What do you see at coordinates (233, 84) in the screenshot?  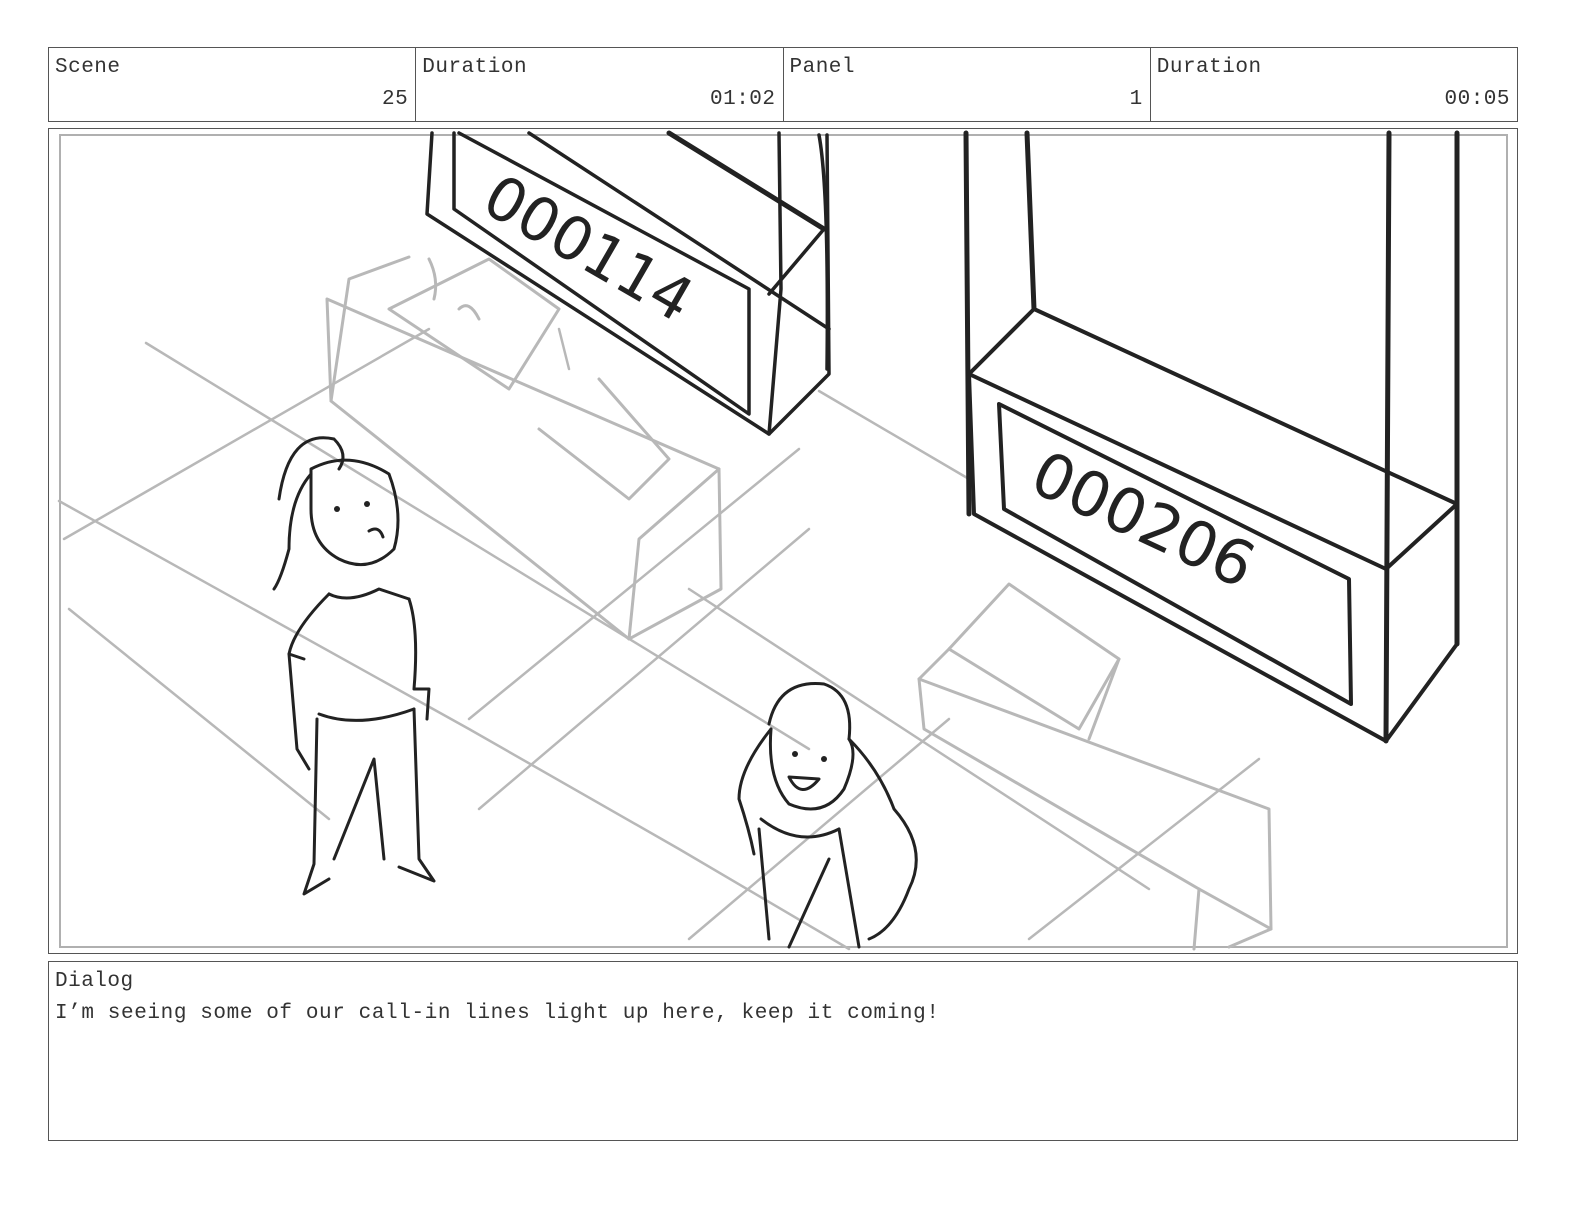 I see `scene-cell: Scene 25` at bounding box center [233, 84].